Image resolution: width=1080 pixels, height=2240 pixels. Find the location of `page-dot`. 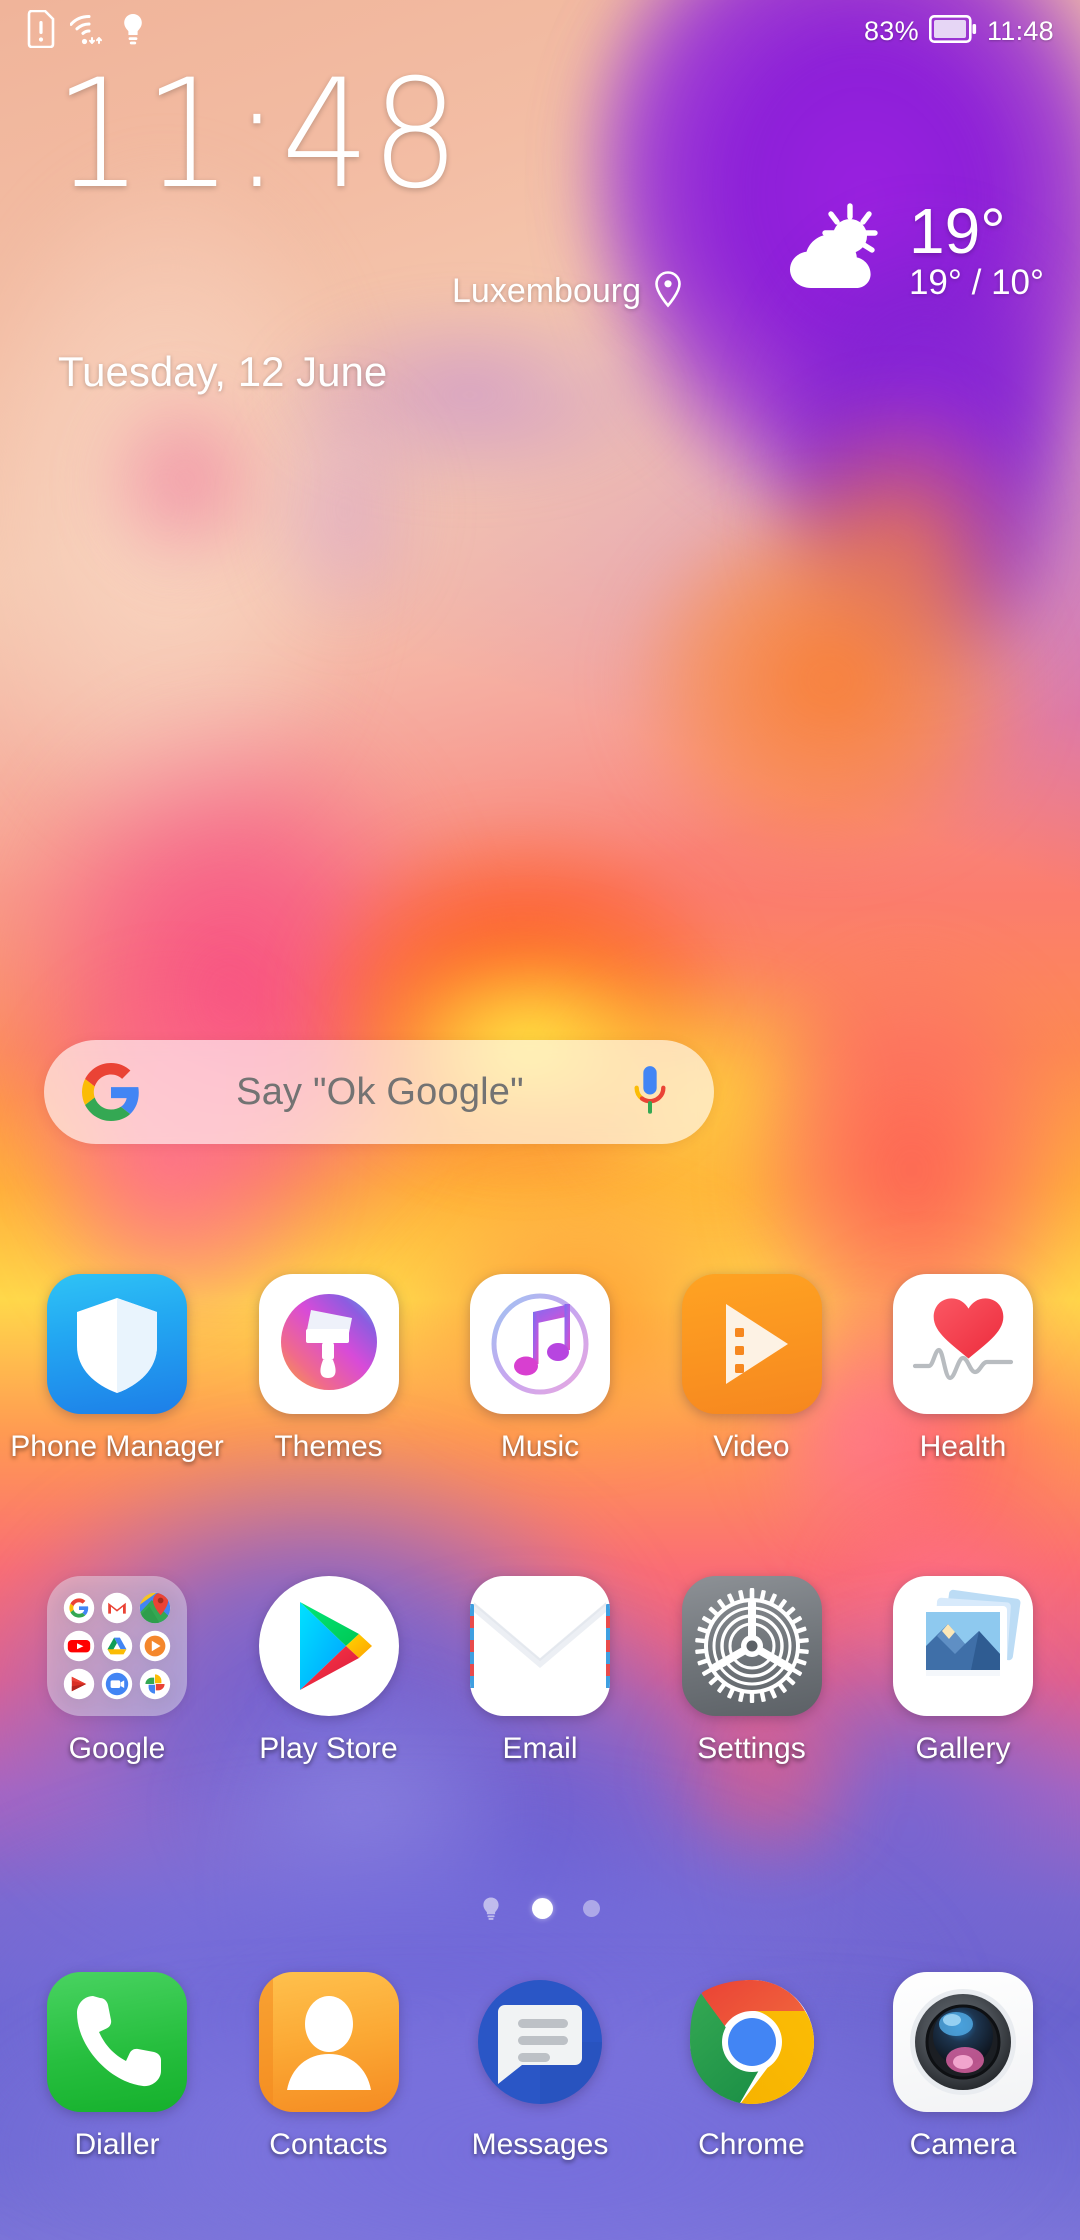

page-dot is located at coordinates (591, 1908).